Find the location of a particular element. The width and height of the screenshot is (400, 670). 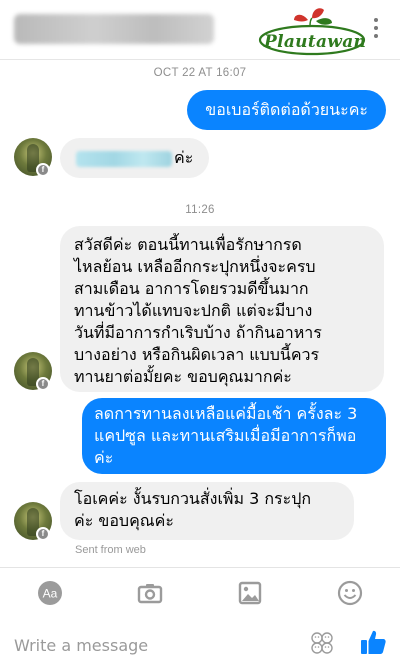

outgoing-message: ขอเบอร์ติดต่อด้วยนะคะ is located at coordinates (286, 110).